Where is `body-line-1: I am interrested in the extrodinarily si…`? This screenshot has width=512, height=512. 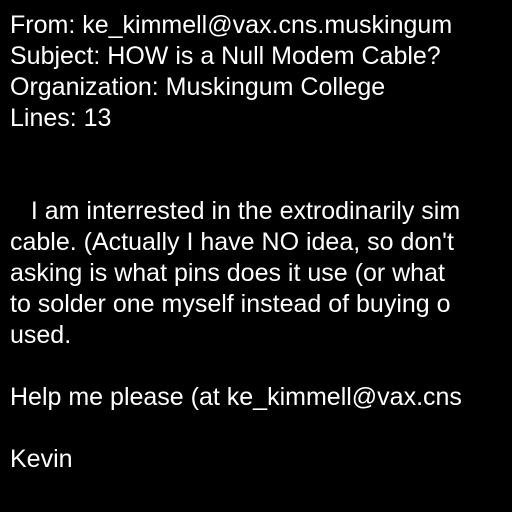 body-line-1: I am interrested in the extrodinarily si… is located at coordinates (235, 211).